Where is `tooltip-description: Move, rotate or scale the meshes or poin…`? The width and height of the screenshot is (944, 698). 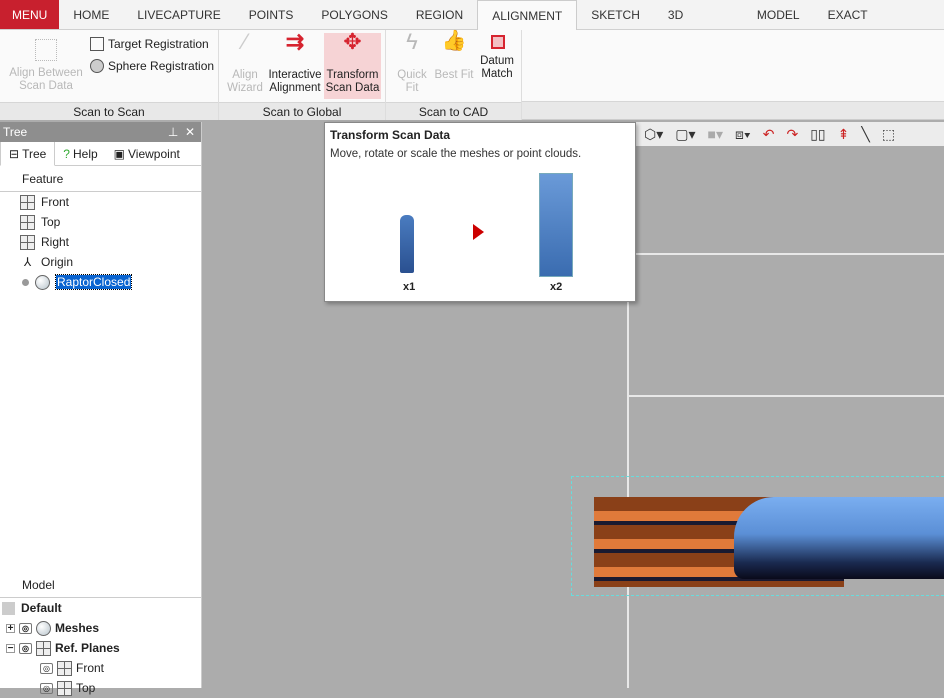
tooltip-description: Move, rotate or scale the meshes or poin… is located at coordinates (456, 154).